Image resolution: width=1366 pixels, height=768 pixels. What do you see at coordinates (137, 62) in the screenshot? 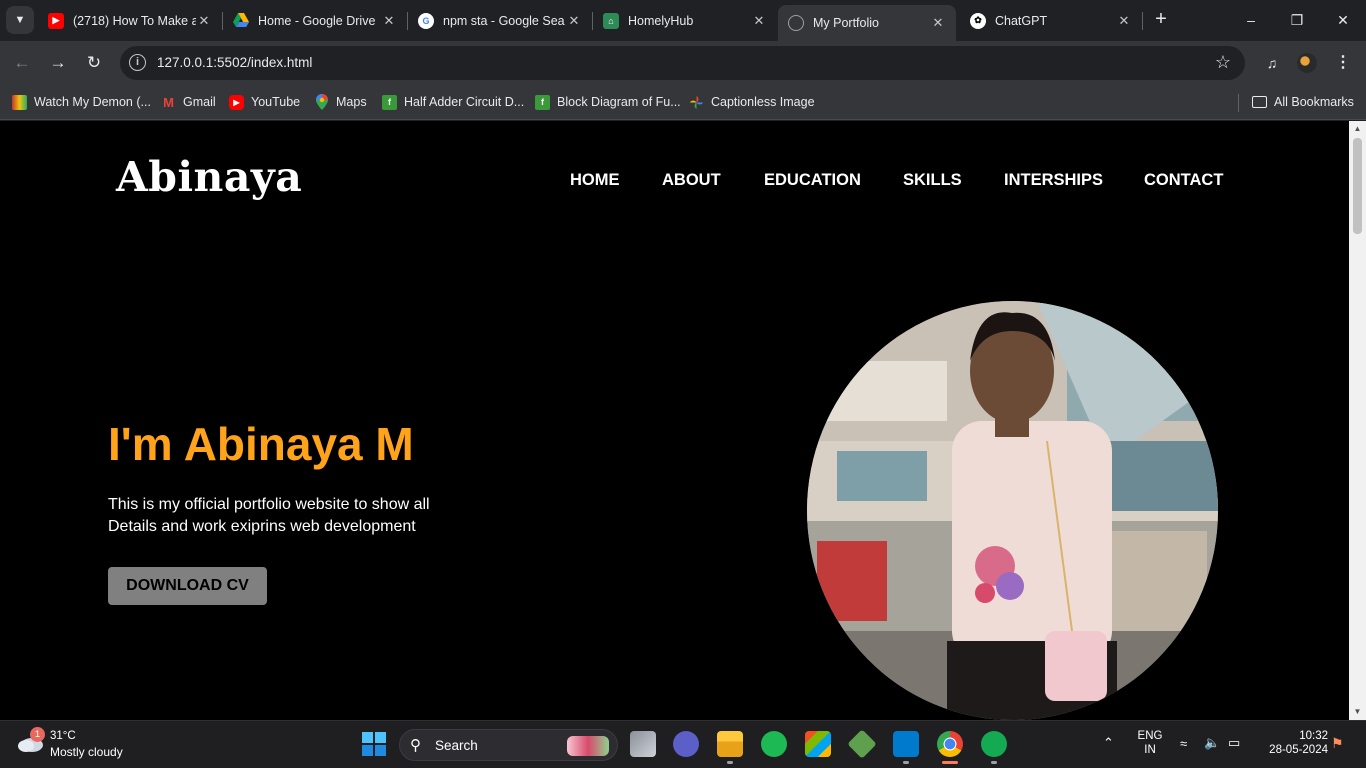
I see `site-info-icon: i` at bounding box center [137, 62].